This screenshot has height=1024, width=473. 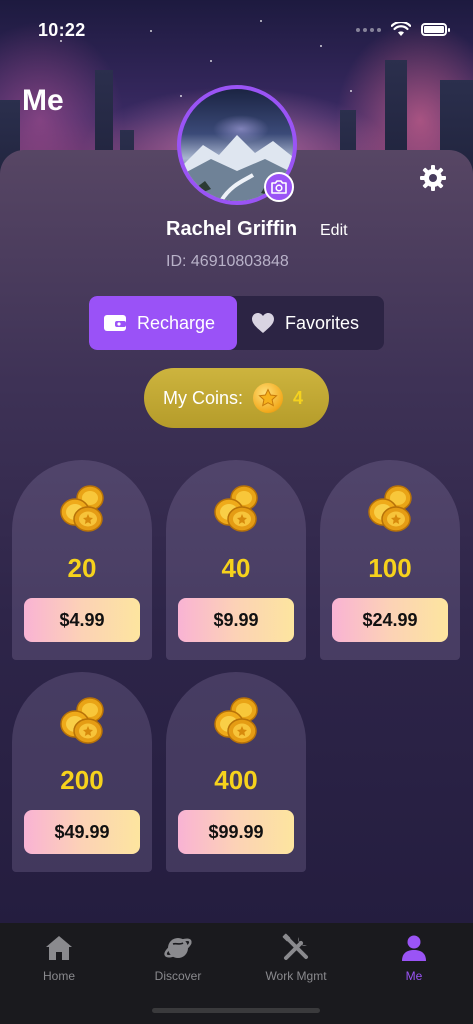 What do you see at coordinates (62, 30) in the screenshot?
I see `status-time: 10:22` at bounding box center [62, 30].